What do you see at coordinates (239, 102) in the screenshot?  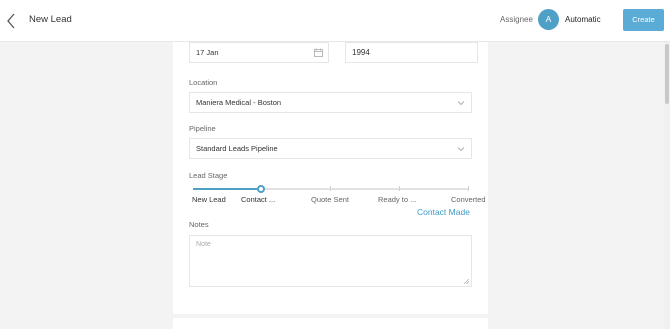 I see `location-value: Maniera Medical - Boston` at bounding box center [239, 102].